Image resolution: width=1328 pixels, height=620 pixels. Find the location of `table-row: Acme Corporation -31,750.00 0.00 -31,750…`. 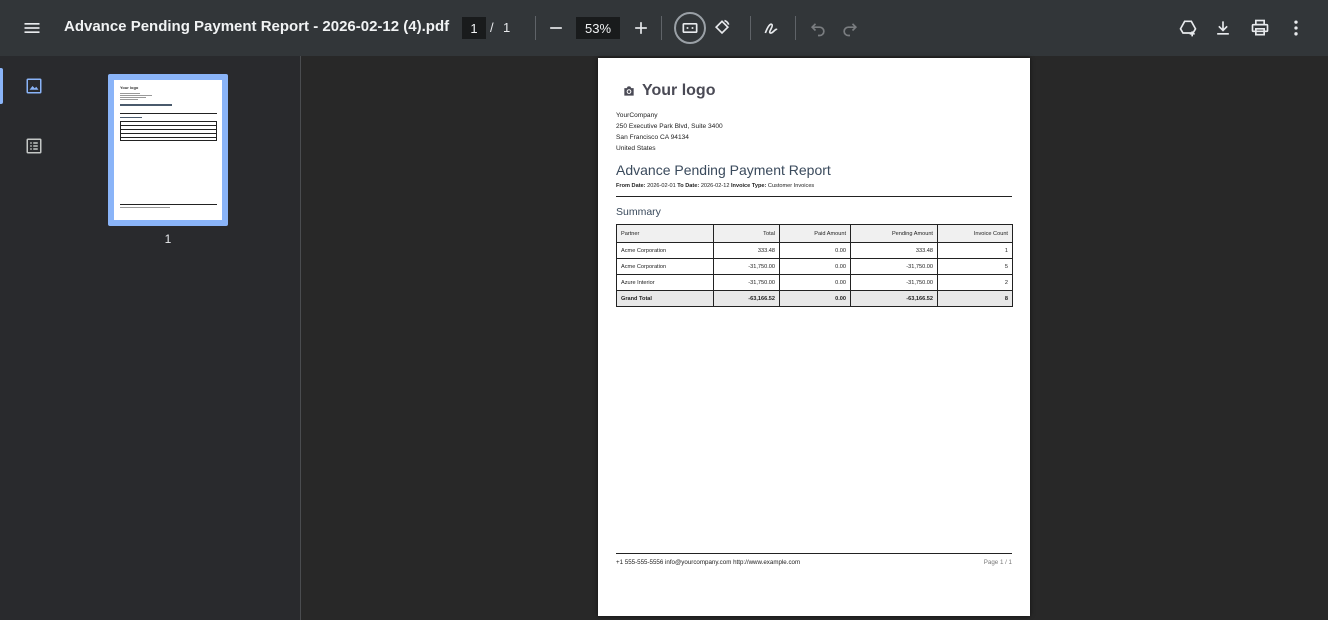

table-row: Acme Corporation -31,750.00 0.00 -31,750… is located at coordinates (814, 266).